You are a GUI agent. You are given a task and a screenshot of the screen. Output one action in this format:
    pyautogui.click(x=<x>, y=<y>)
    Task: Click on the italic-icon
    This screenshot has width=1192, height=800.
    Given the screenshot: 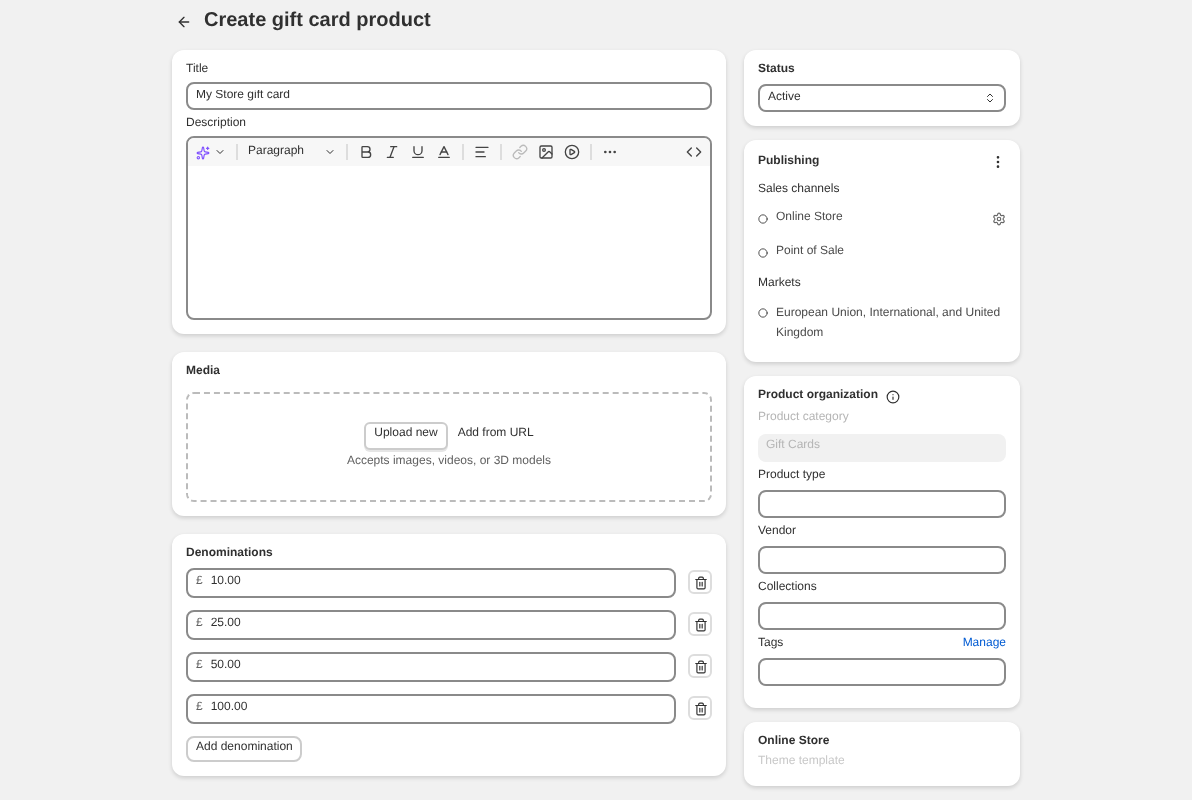 What is the action you would take?
    pyautogui.click(x=392, y=152)
    